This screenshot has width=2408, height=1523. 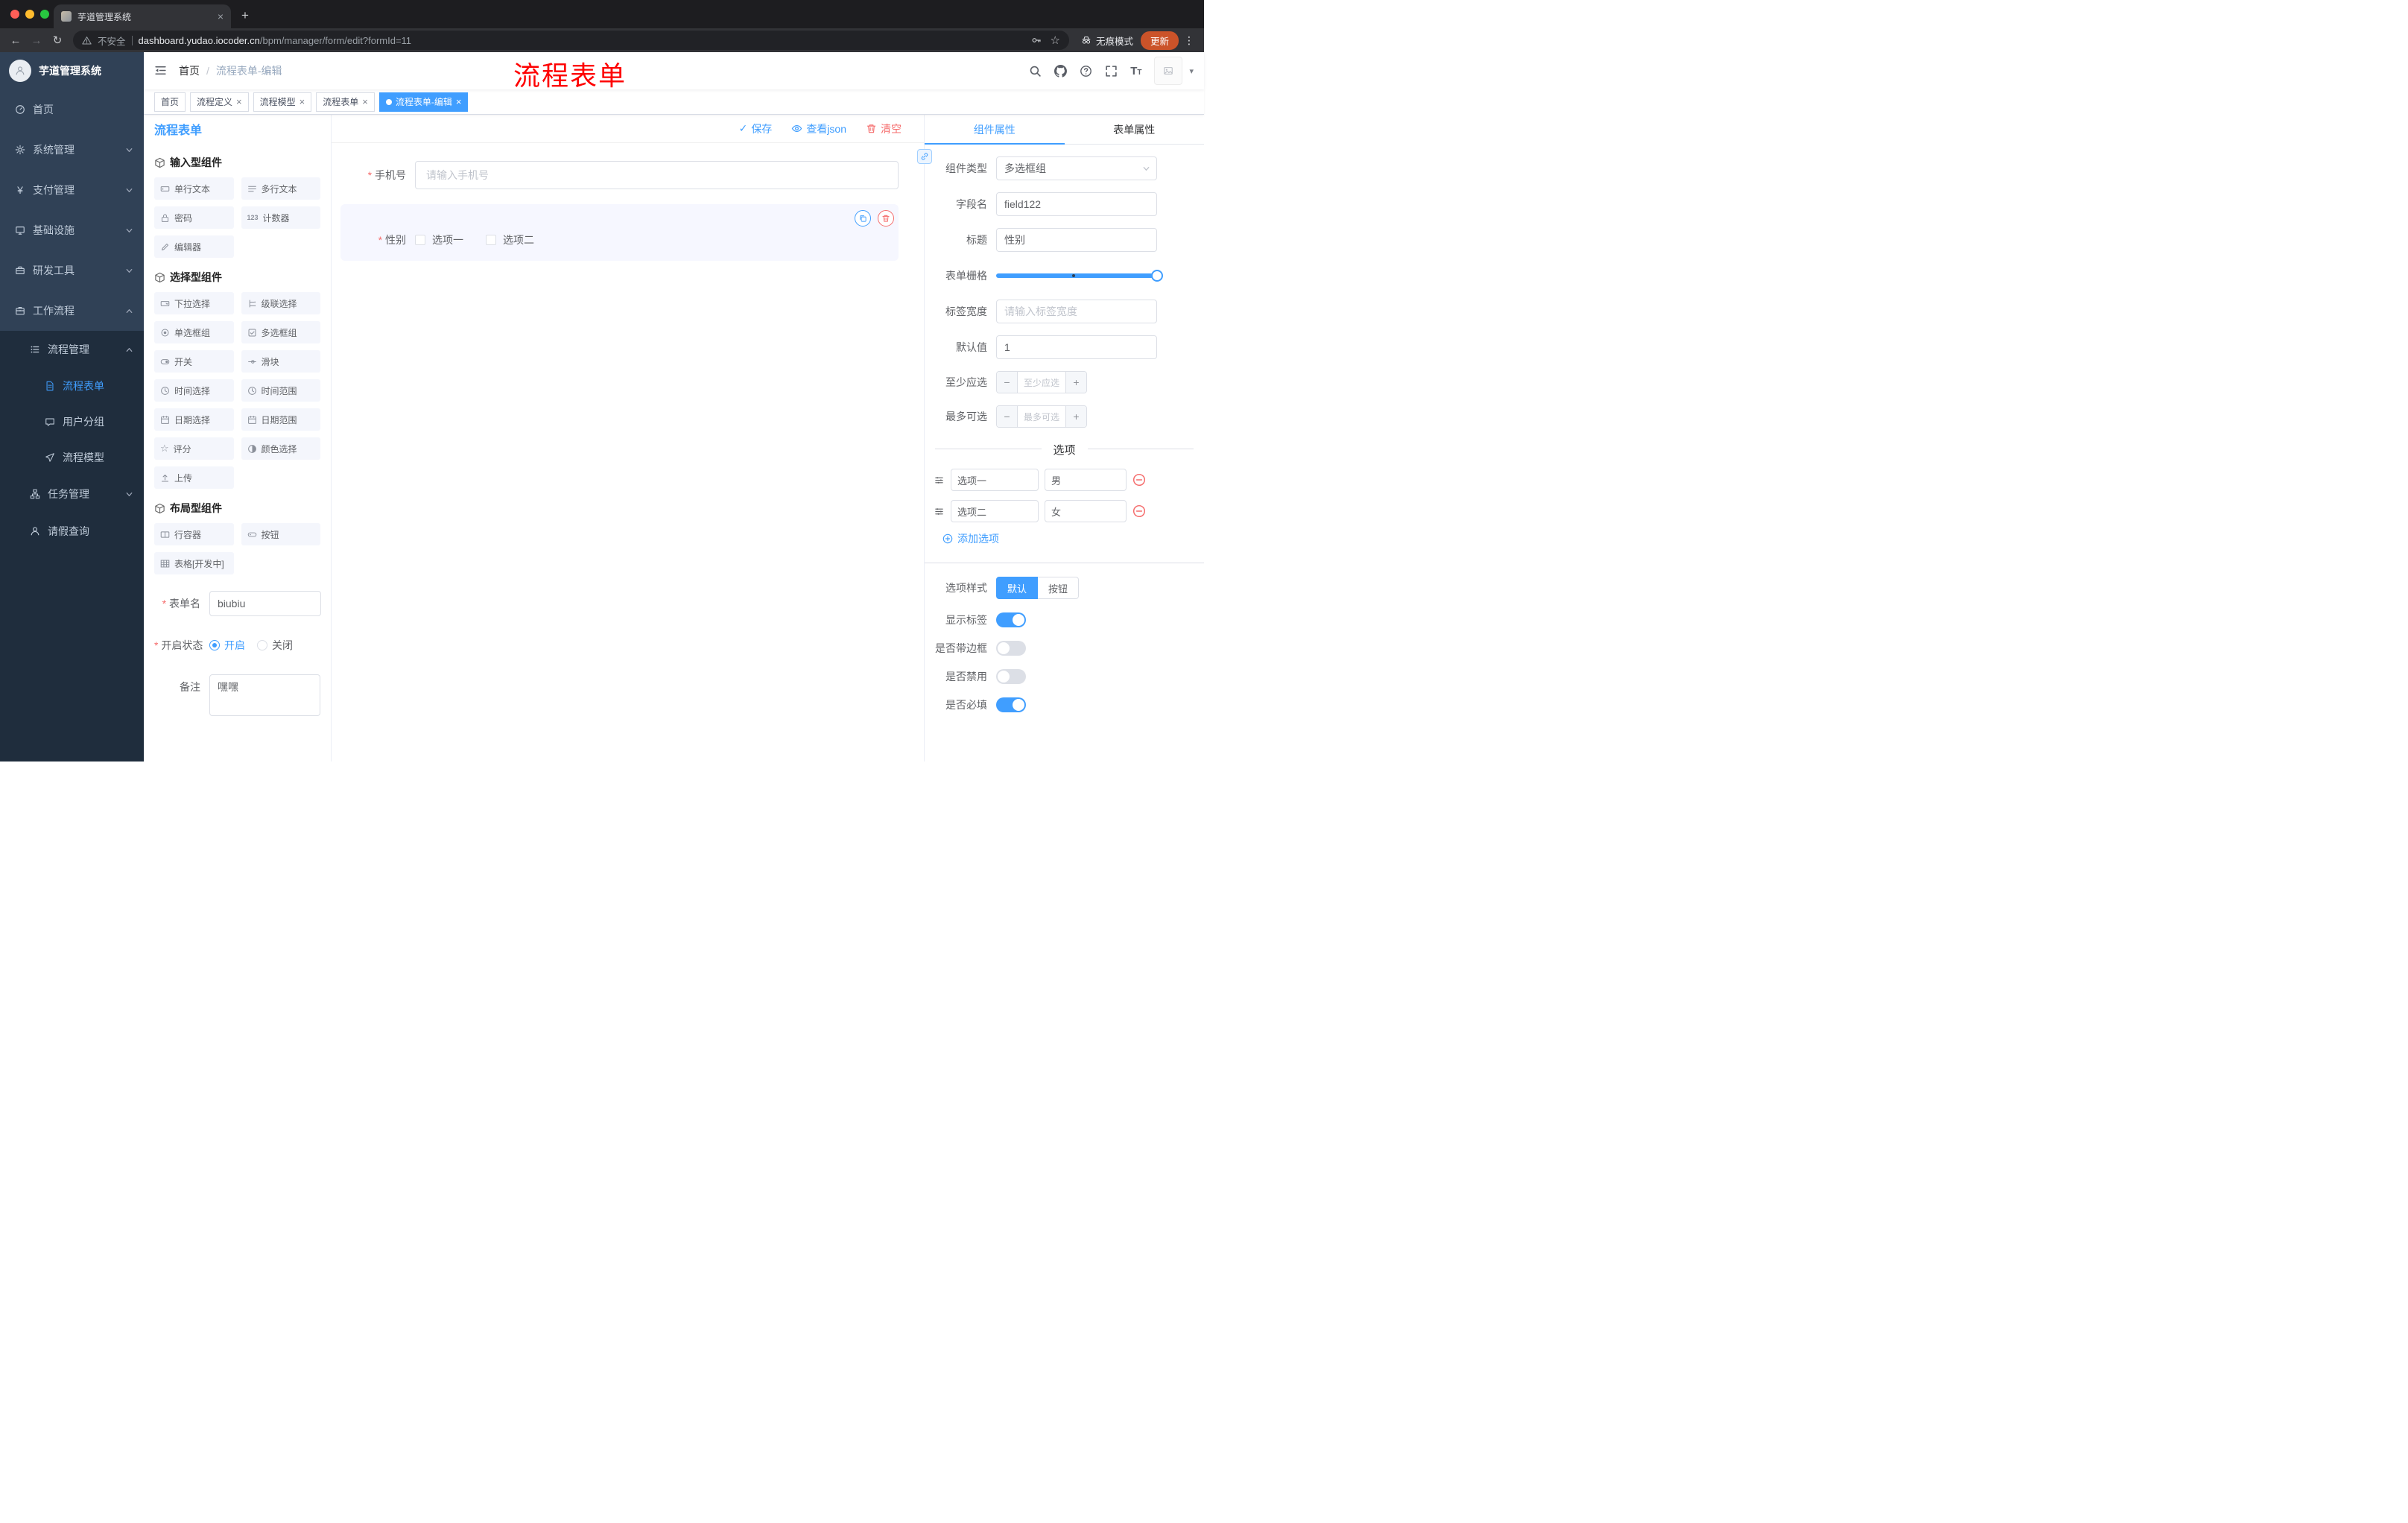 I want to click on palette-item-time-picker: 时间选择, so click(x=194, y=391).